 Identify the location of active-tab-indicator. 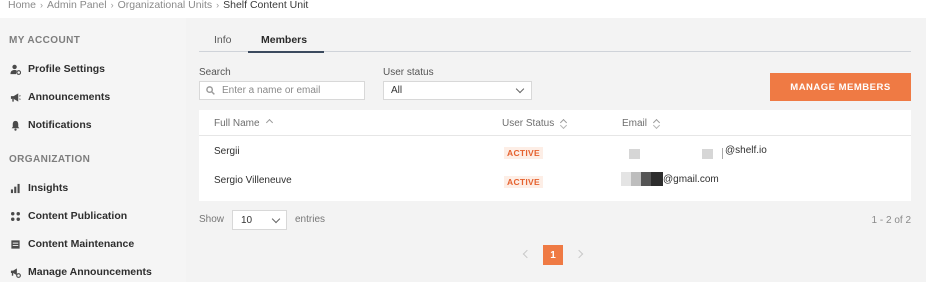
(286, 52).